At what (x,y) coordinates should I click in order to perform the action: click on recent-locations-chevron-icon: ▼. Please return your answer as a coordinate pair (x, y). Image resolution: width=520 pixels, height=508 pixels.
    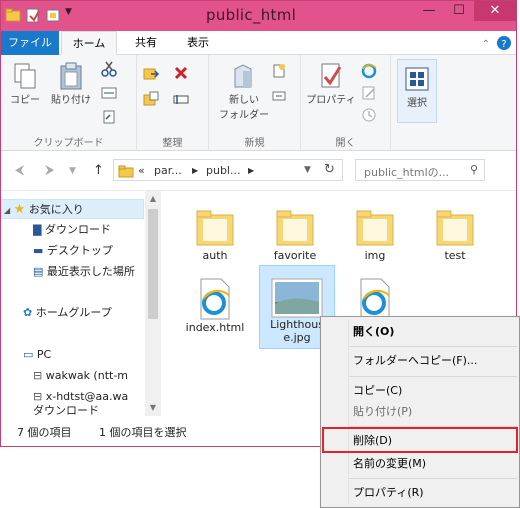
    Looking at the image, I should click on (72, 171).